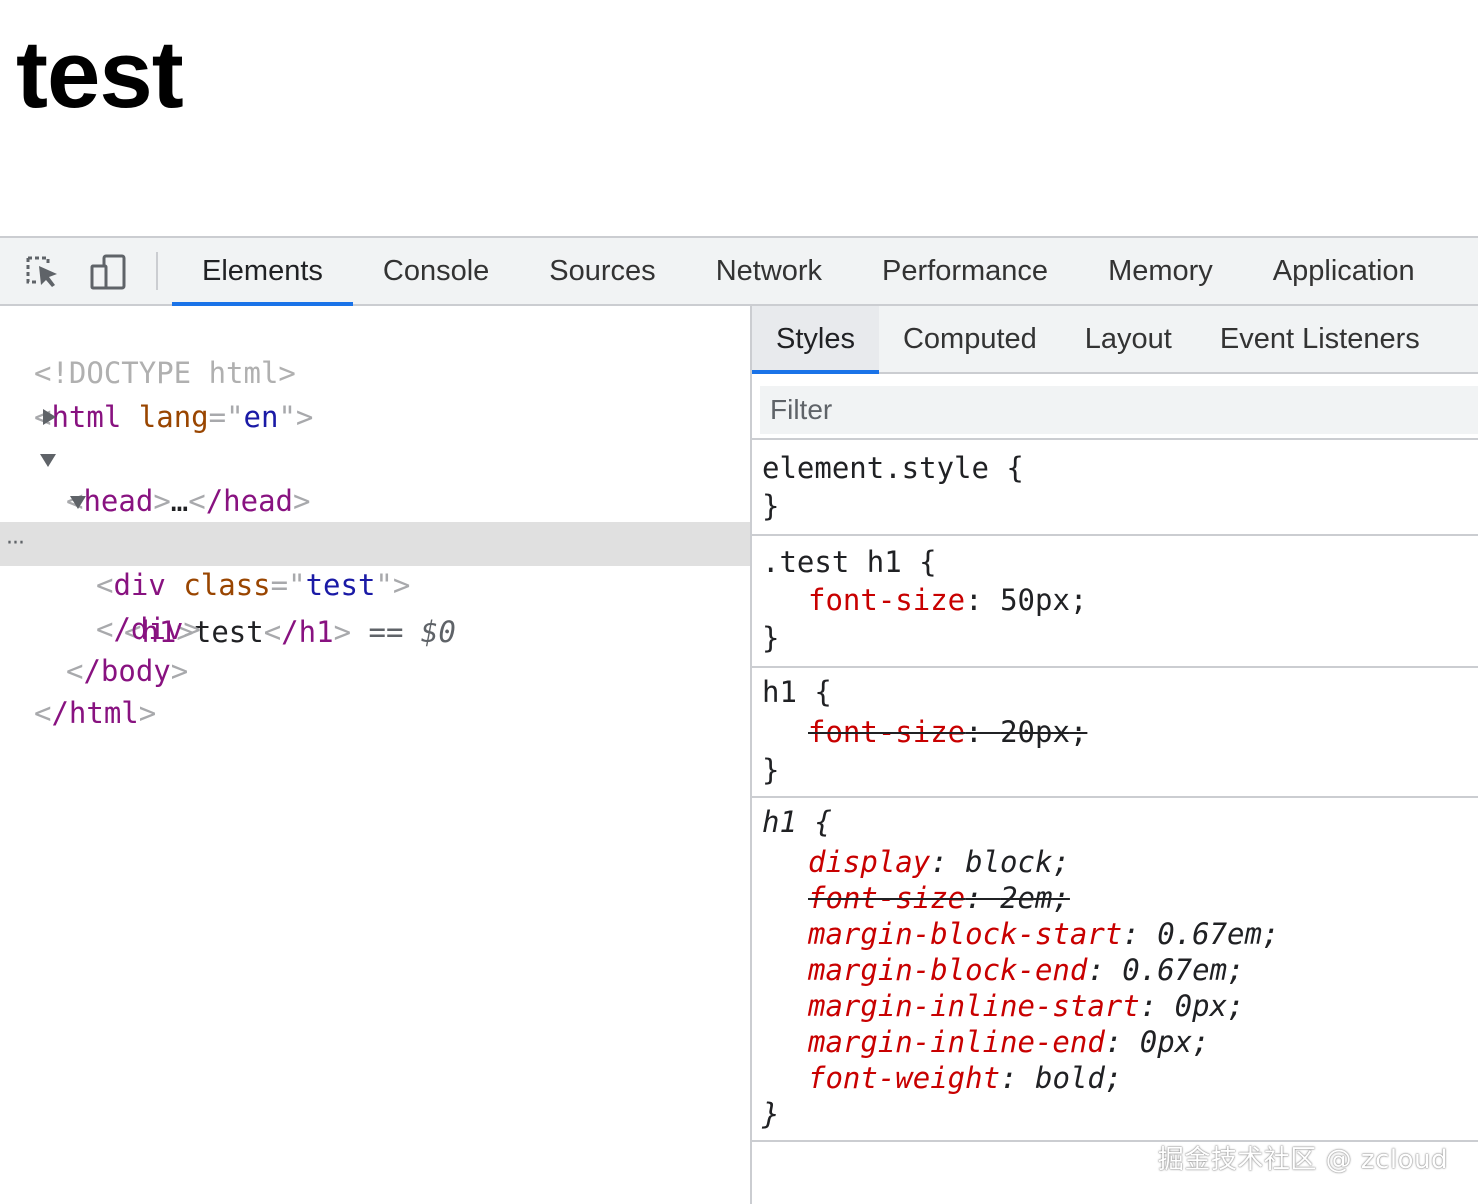 Image resolution: width=1478 pixels, height=1204 pixels. Describe the element at coordinates (1119, 410) in the screenshot. I see `styles-filter-input` at that location.